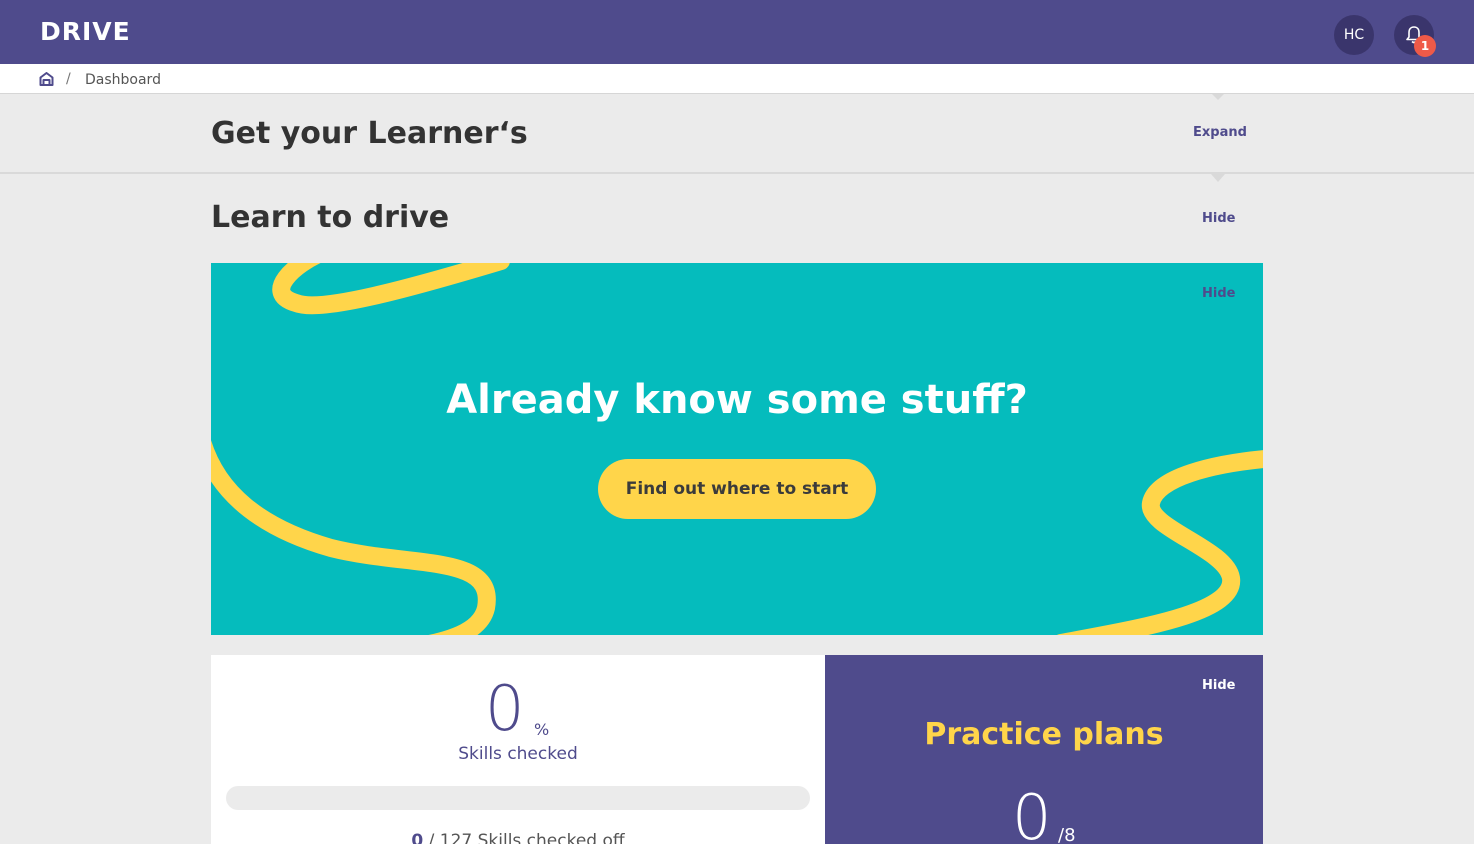  Describe the element at coordinates (1218, 218) in the screenshot. I see `hide-learn-section-button: Hide` at that location.